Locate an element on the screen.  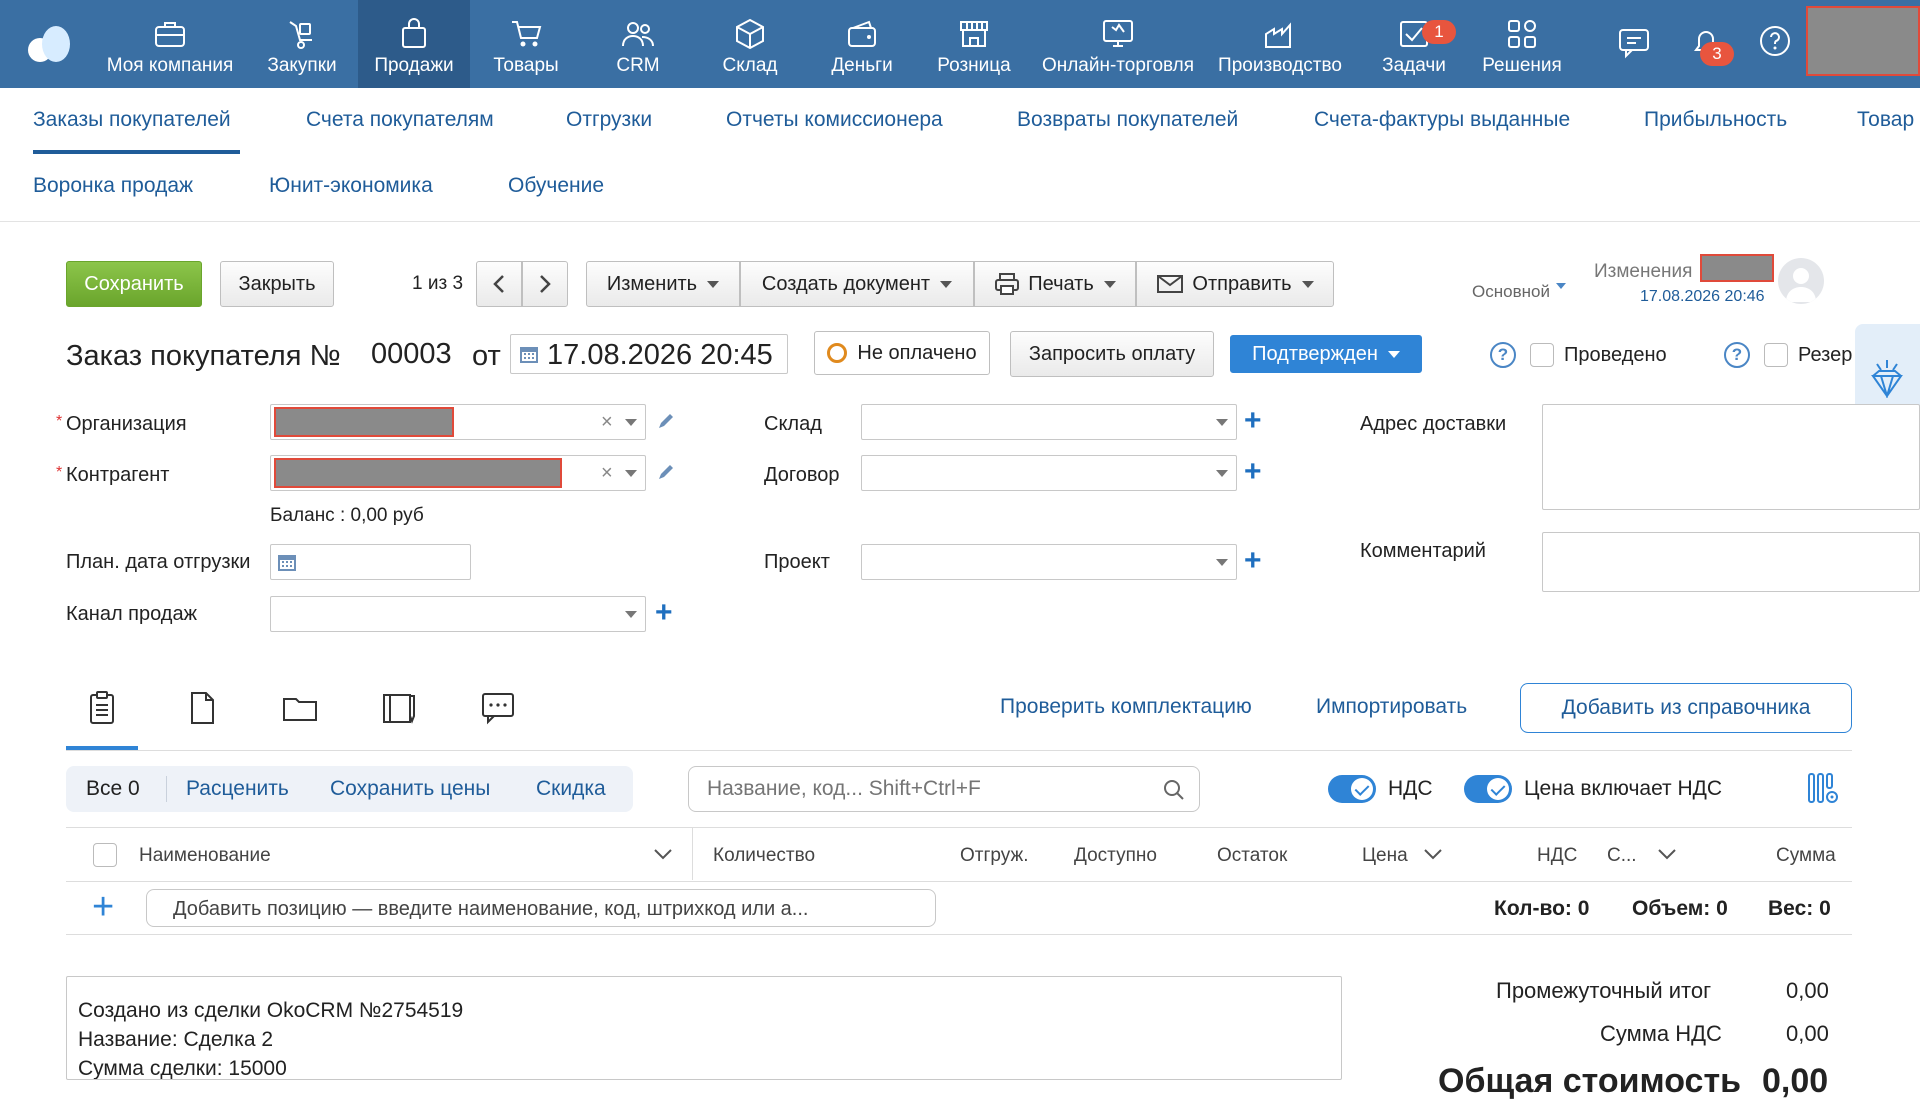
discount-link: Скидка is located at coordinates (571, 789).